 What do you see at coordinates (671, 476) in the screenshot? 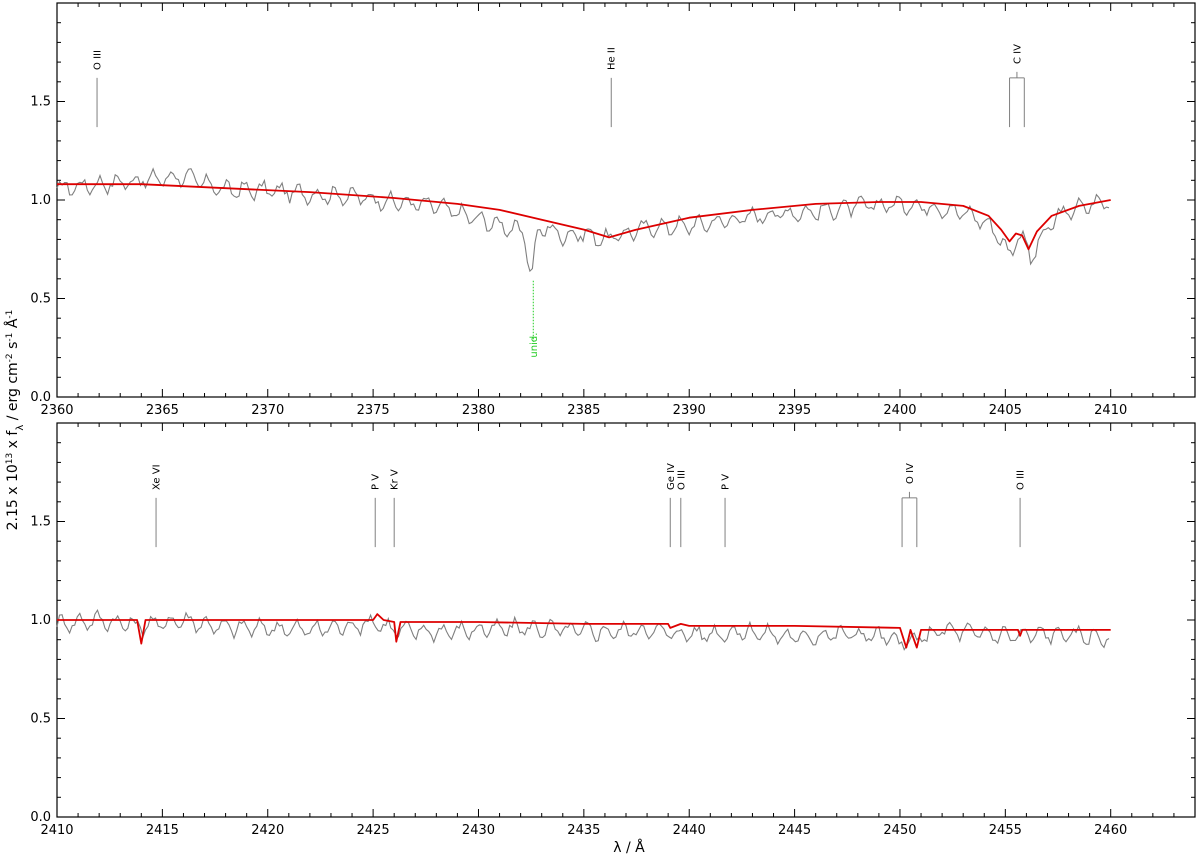
I see `ion-label: Ge IV` at bounding box center [671, 476].